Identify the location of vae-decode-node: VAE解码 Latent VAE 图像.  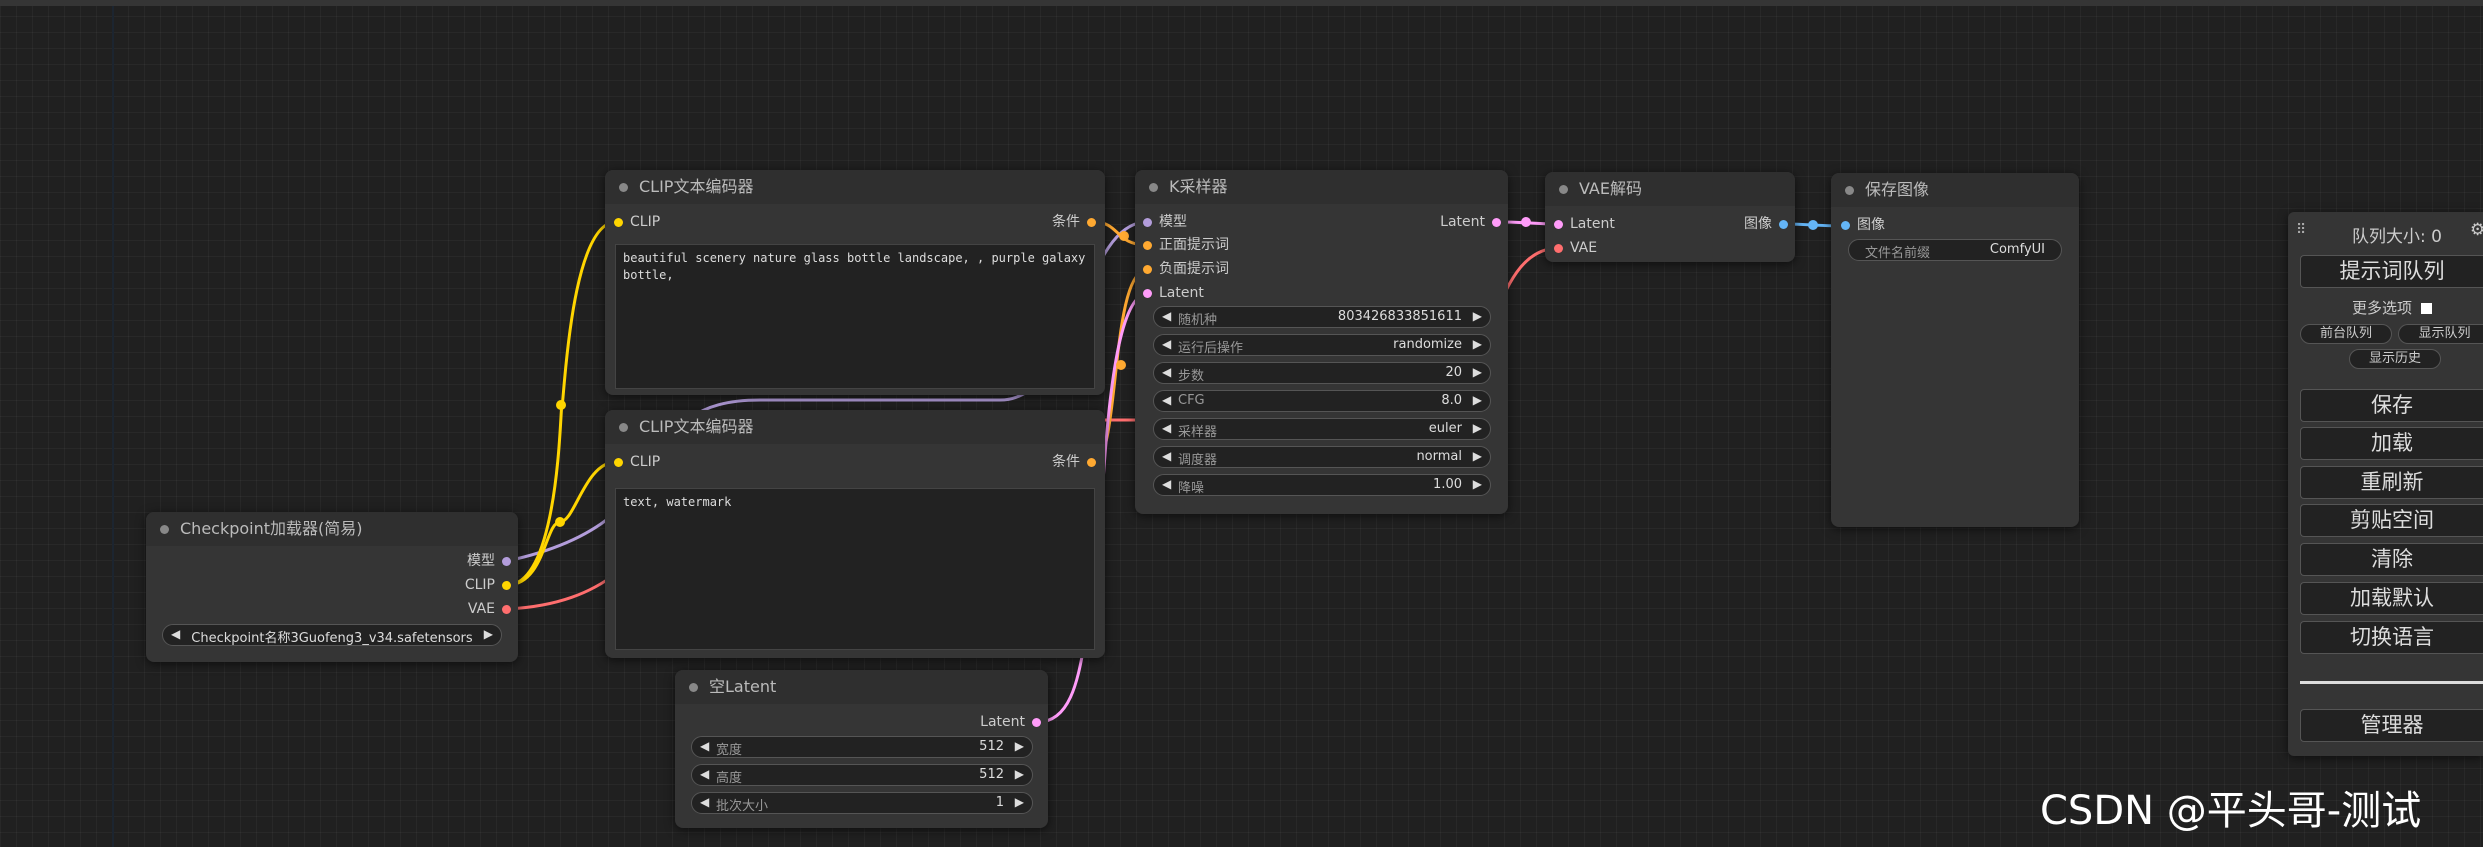
(1670, 217).